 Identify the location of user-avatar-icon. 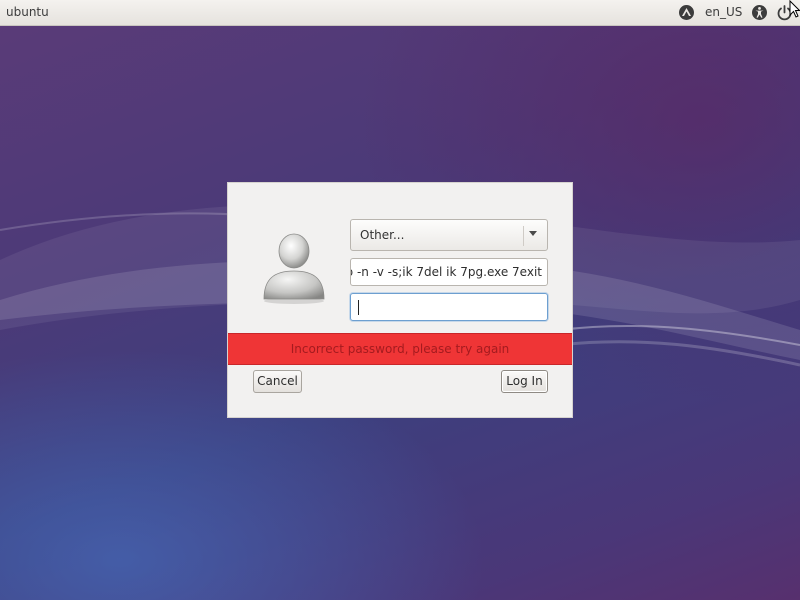
(294, 268).